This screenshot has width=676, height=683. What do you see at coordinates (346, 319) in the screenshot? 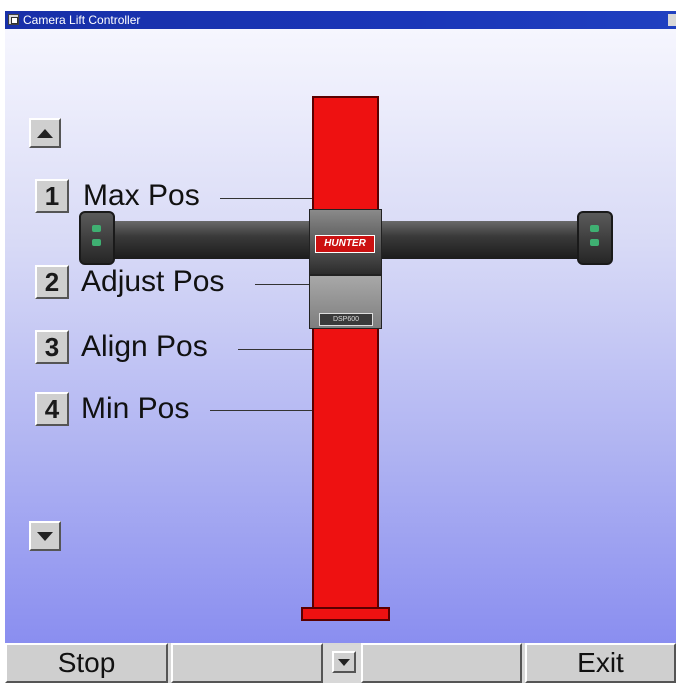
I see `model-plate: DSP600` at bounding box center [346, 319].